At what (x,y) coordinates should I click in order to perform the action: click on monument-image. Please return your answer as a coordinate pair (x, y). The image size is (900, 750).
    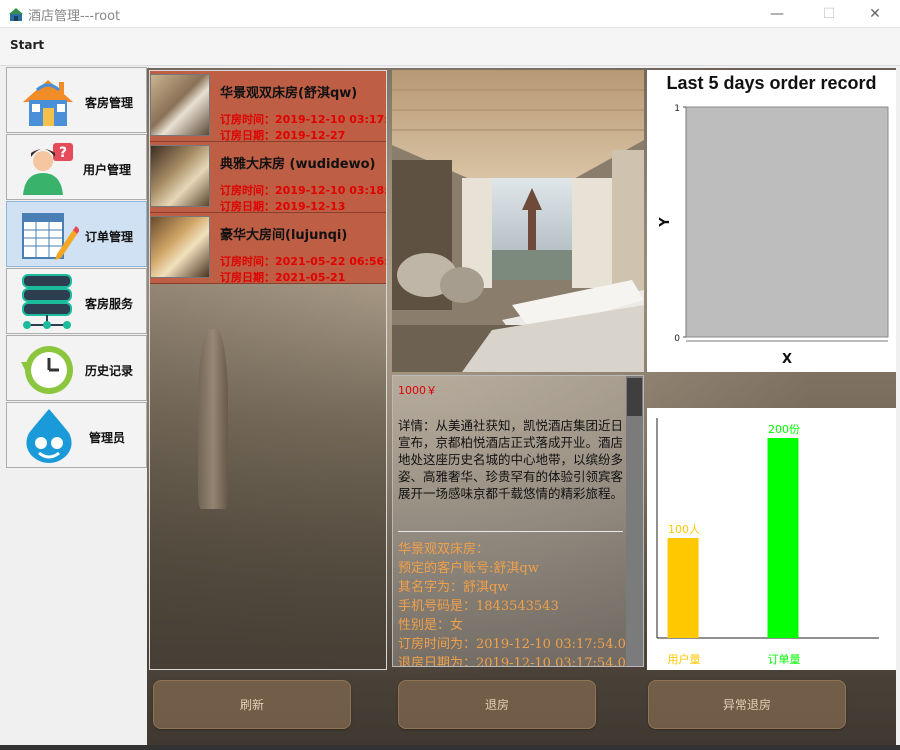
    Looking at the image, I should click on (213, 419).